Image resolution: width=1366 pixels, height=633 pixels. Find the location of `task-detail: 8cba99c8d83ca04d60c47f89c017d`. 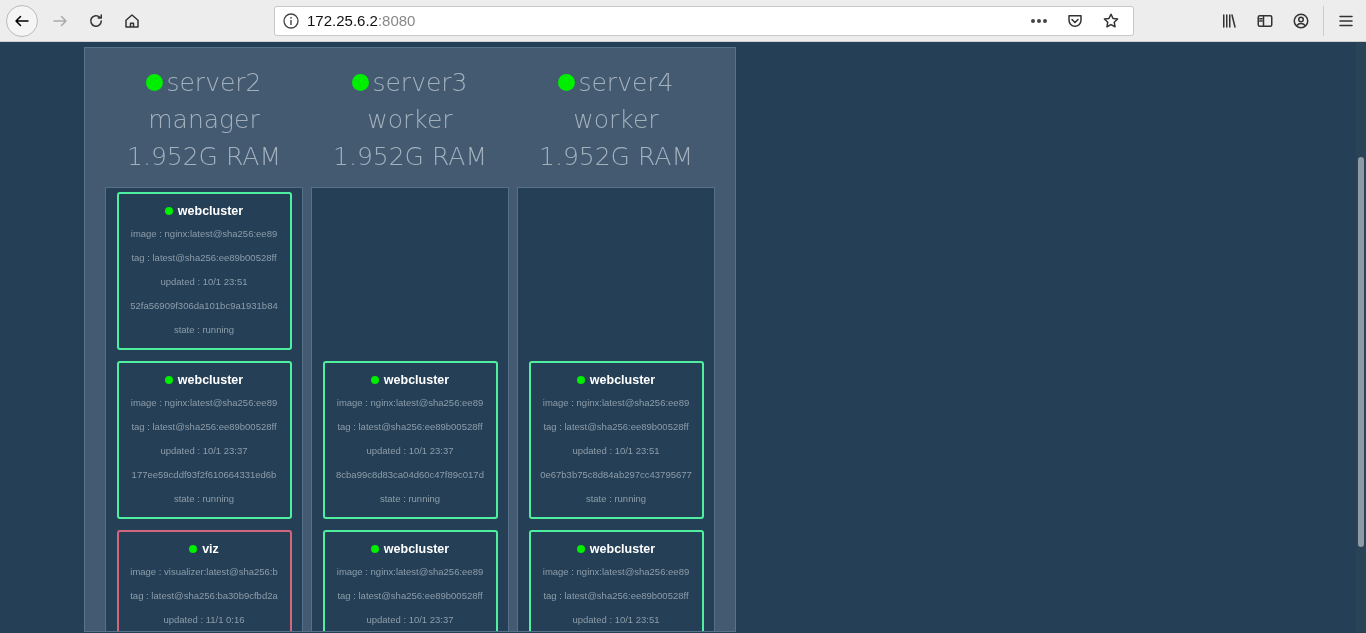

task-detail: 8cba99c8d83ca04d60c47f89c017d is located at coordinates (410, 475).